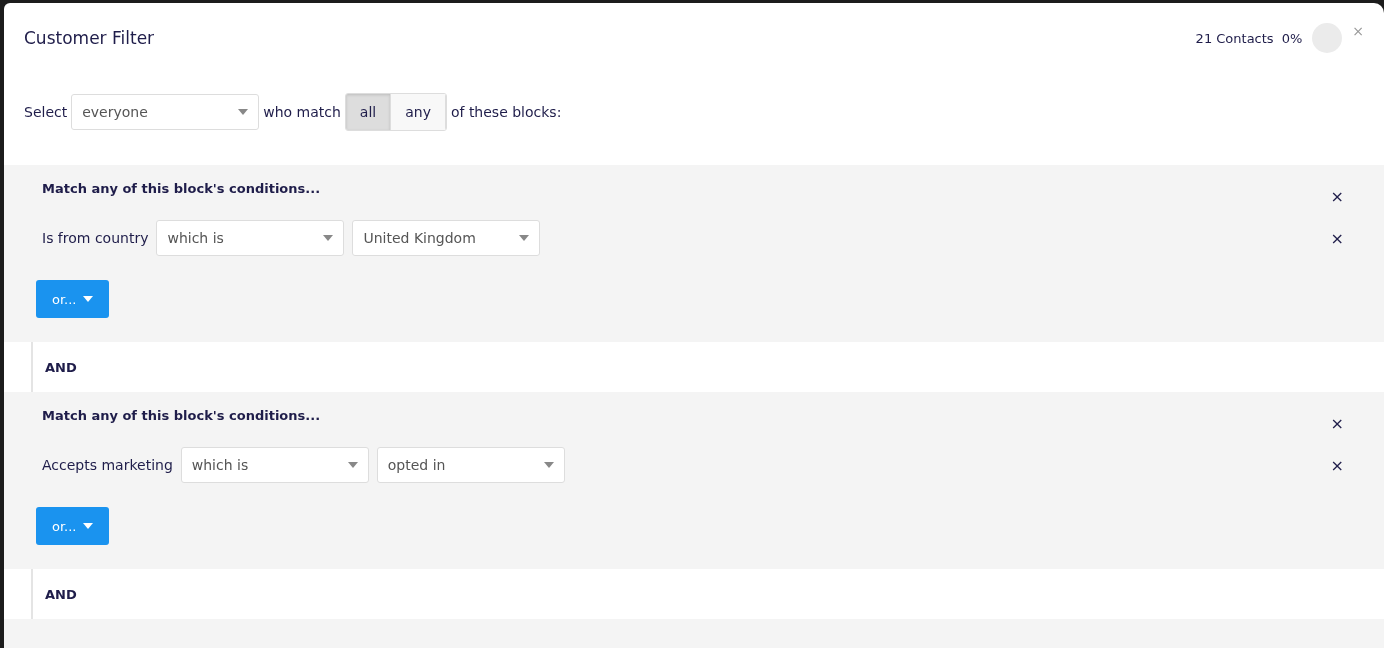 The width and height of the screenshot is (1384, 648). What do you see at coordinates (165, 112) in the screenshot?
I see `audience-dropdown: everyone` at bounding box center [165, 112].